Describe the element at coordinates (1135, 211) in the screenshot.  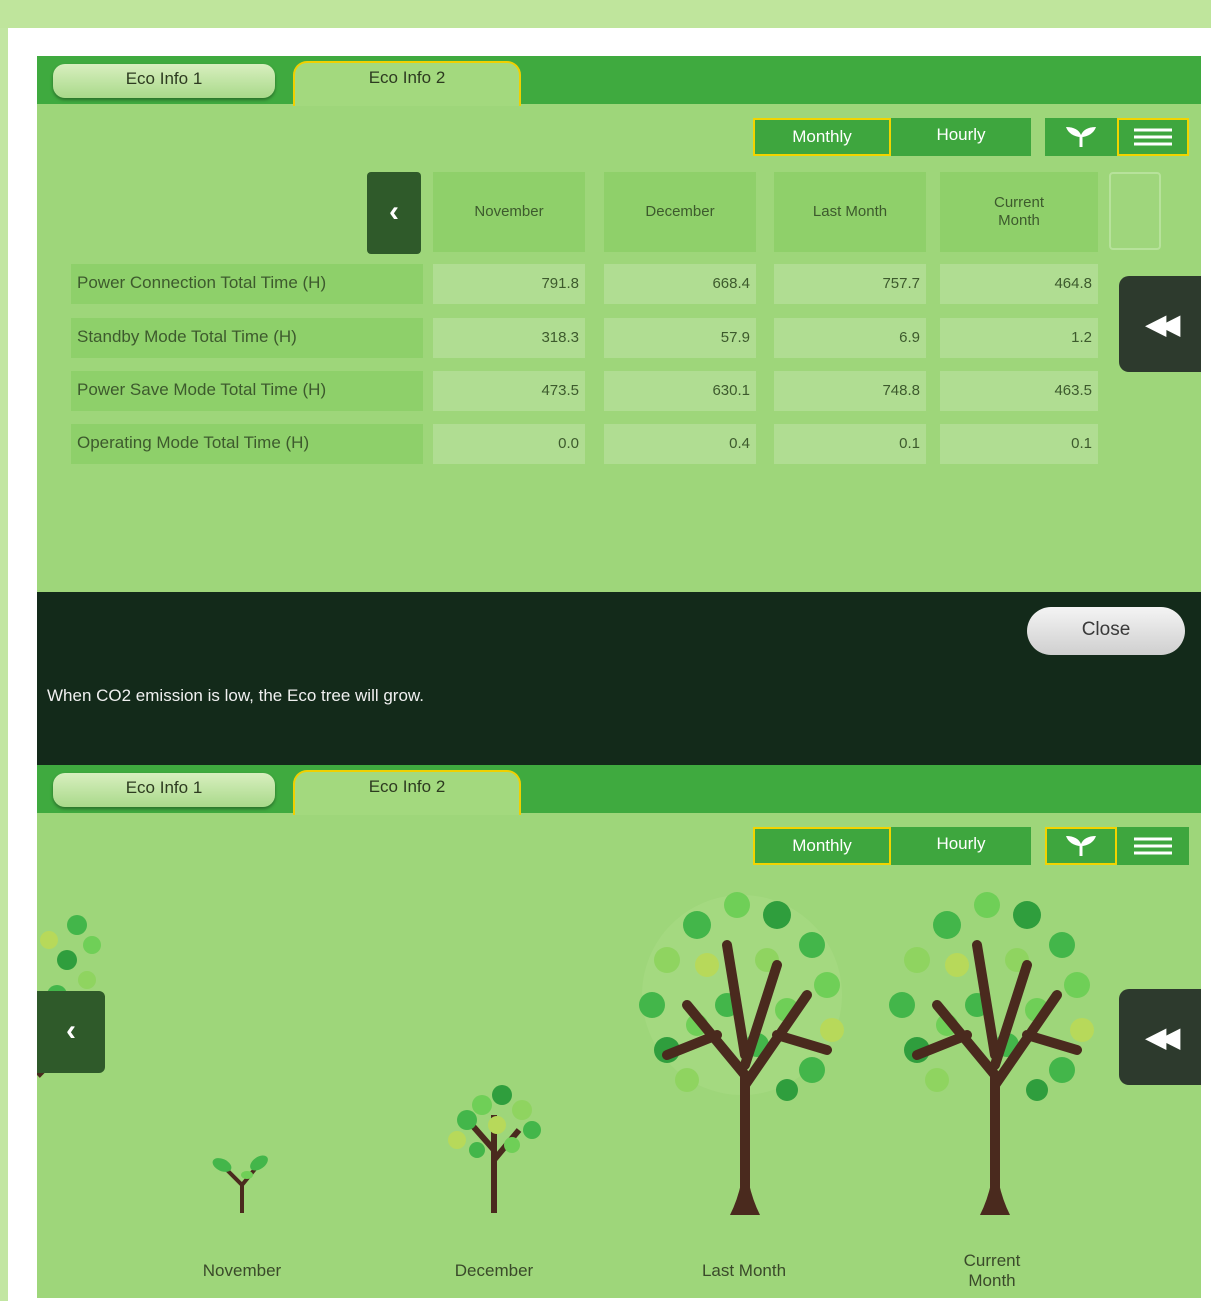
I see `table-next-button` at that location.